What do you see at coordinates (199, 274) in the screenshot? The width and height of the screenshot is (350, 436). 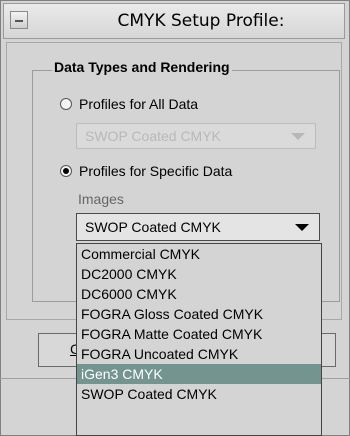 I see `list-item: DC2000 CMYK` at bounding box center [199, 274].